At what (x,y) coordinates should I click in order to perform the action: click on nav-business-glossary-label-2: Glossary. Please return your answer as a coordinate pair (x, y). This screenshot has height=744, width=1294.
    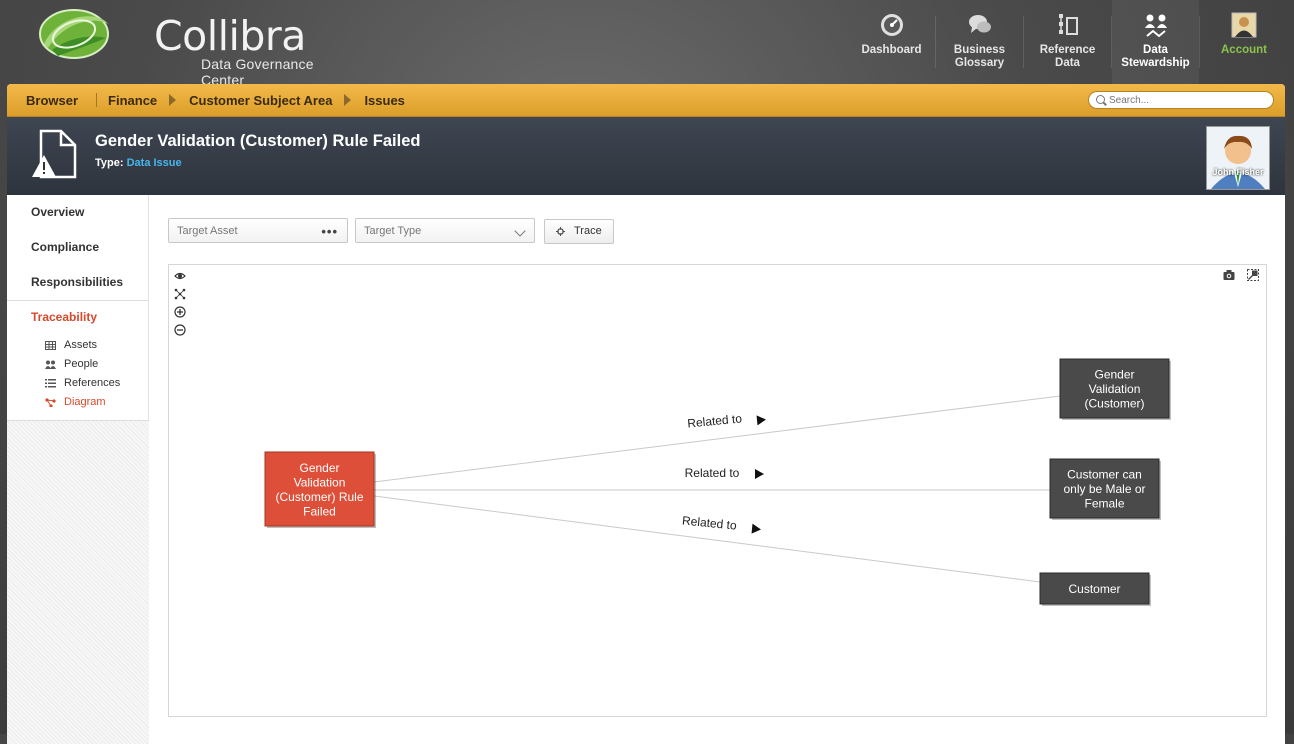
    Looking at the image, I should click on (979, 63).